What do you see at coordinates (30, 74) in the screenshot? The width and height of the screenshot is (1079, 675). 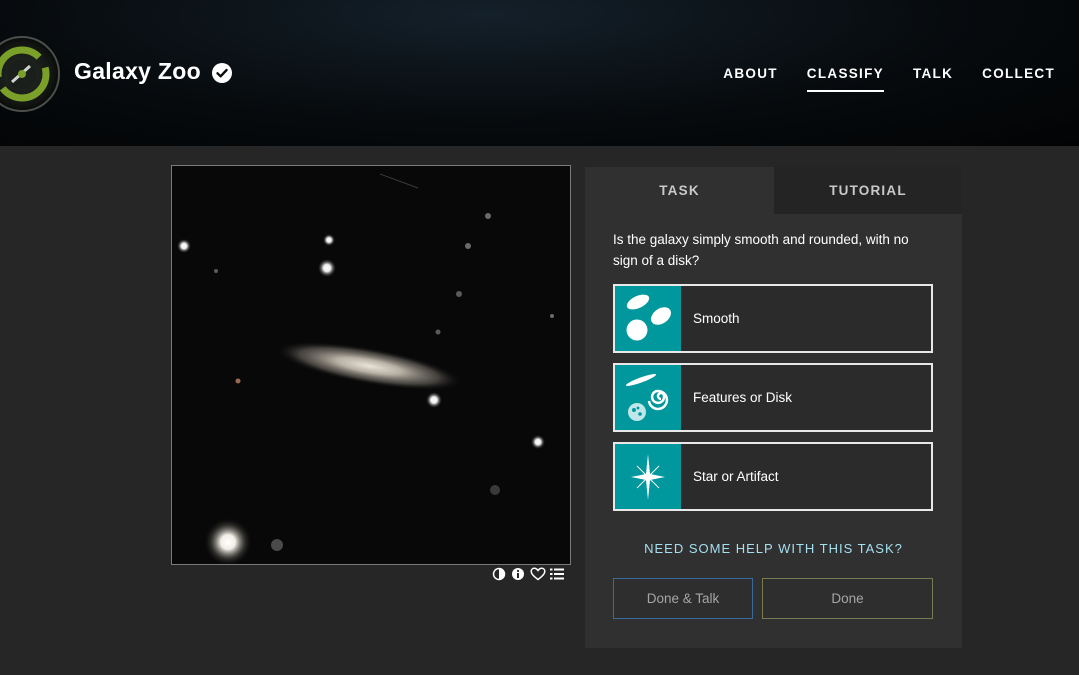 I see `project-logo-icon` at bounding box center [30, 74].